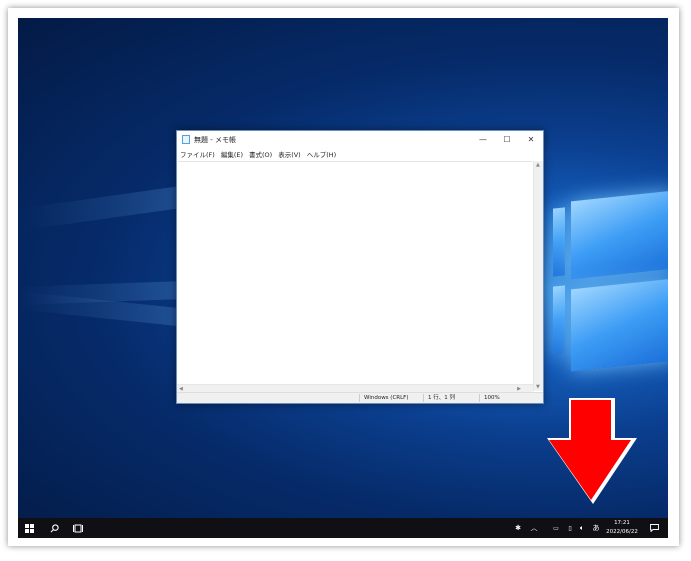 This screenshot has height=561, width=691. Describe the element at coordinates (343, 528) in the screenshot. I see `taskbar: ✱ ︿ ▭ ▯ 🔈︎ あ 17:21 2022/06/22` at that location.